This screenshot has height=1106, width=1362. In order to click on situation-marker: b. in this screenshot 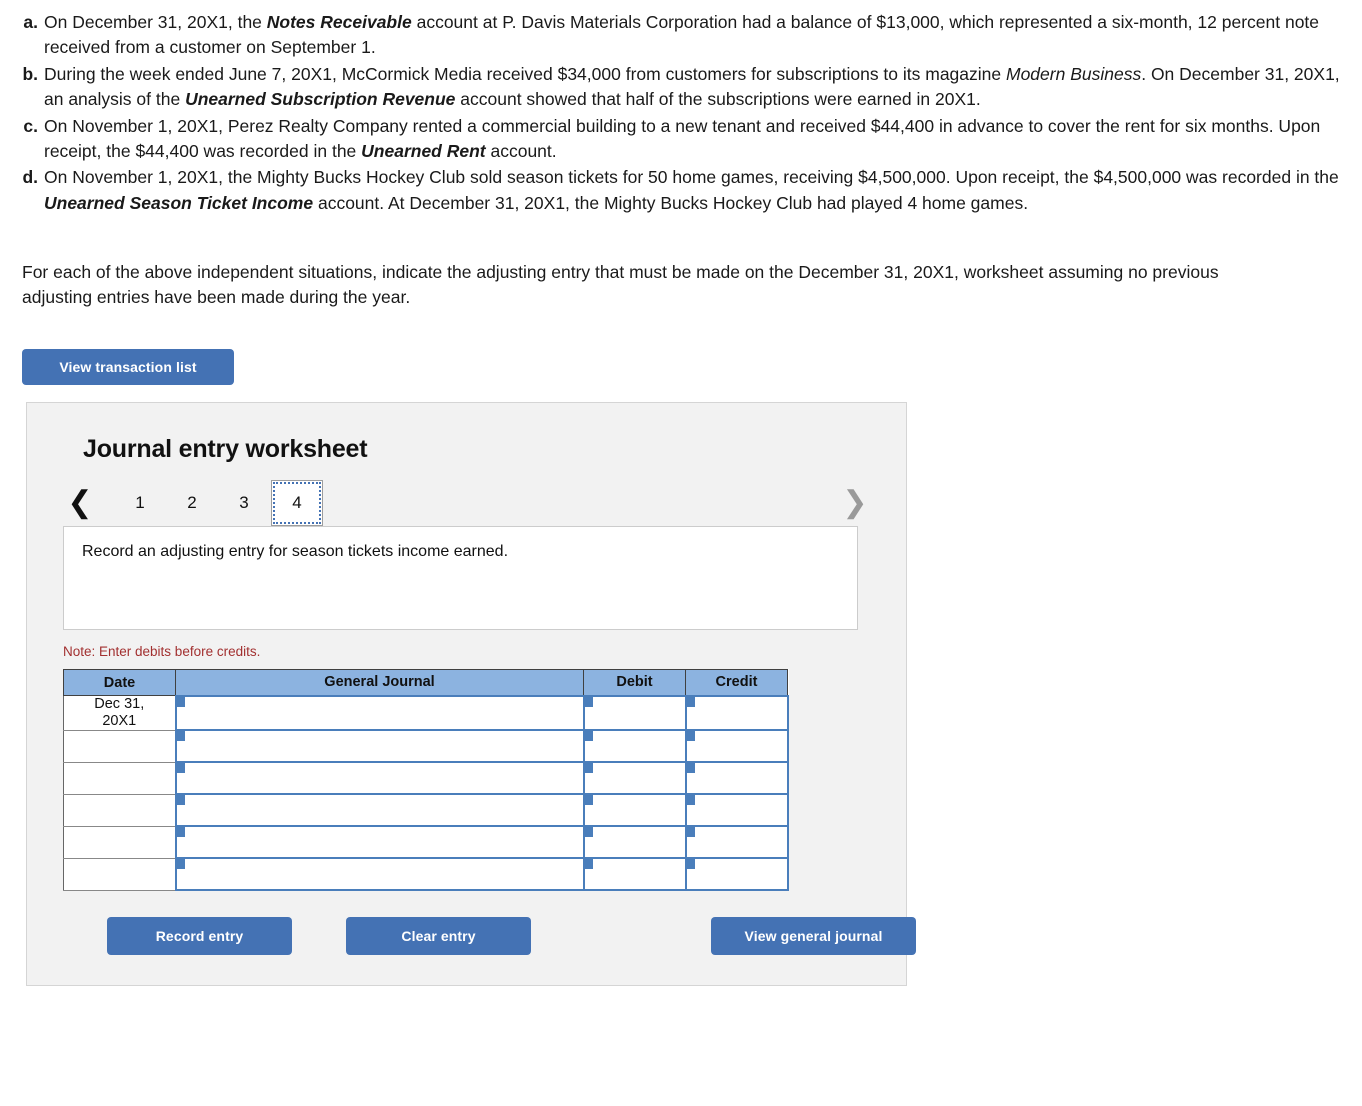, I will do `click(30, 73)`.